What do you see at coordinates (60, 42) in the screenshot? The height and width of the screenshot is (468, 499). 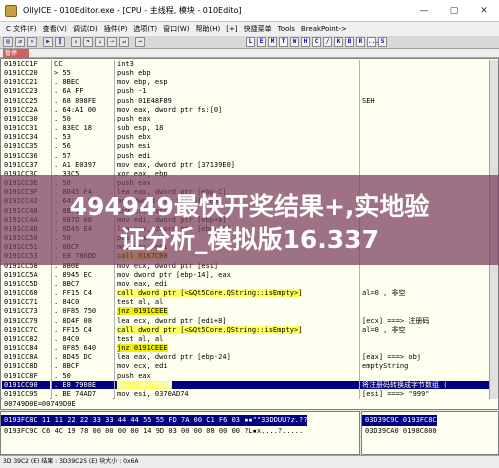 I see `pause-icon: ‖` at bounding box center [60, 42].